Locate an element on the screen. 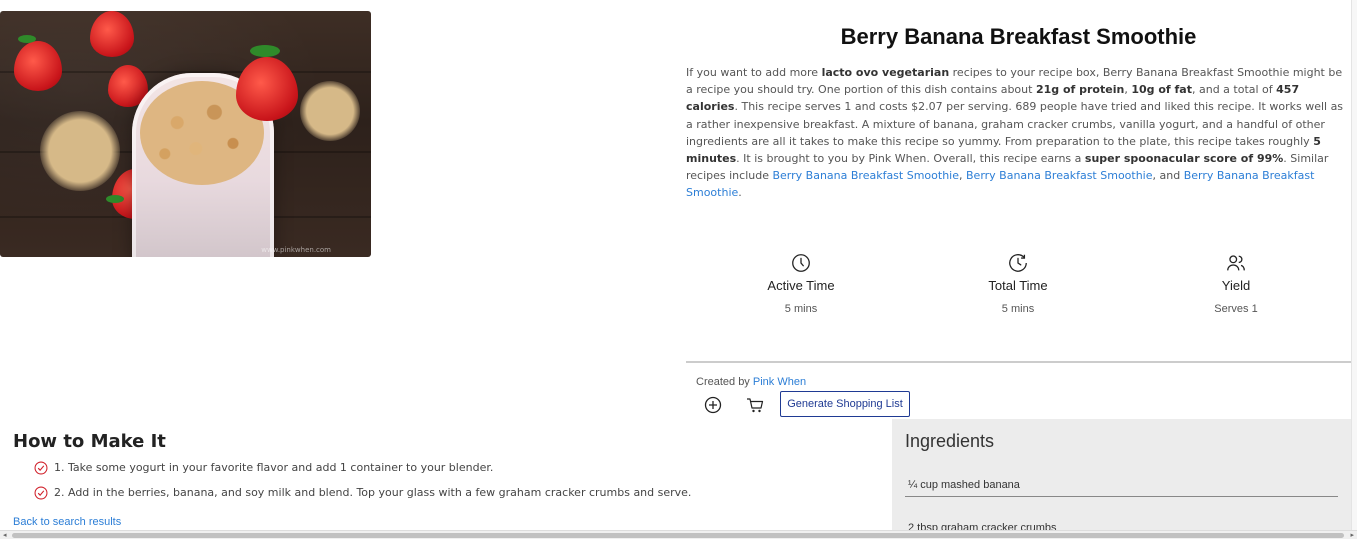  ingredients-title: Ingredients is located at coordinates (950, 441).